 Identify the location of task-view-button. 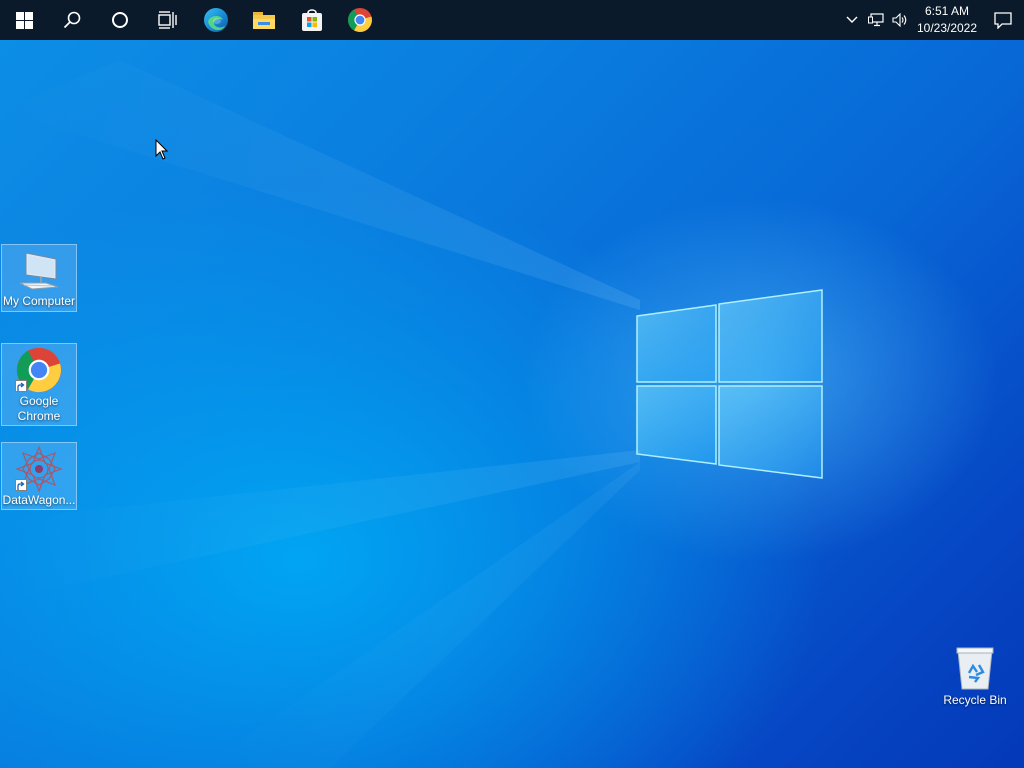
(168, 20).